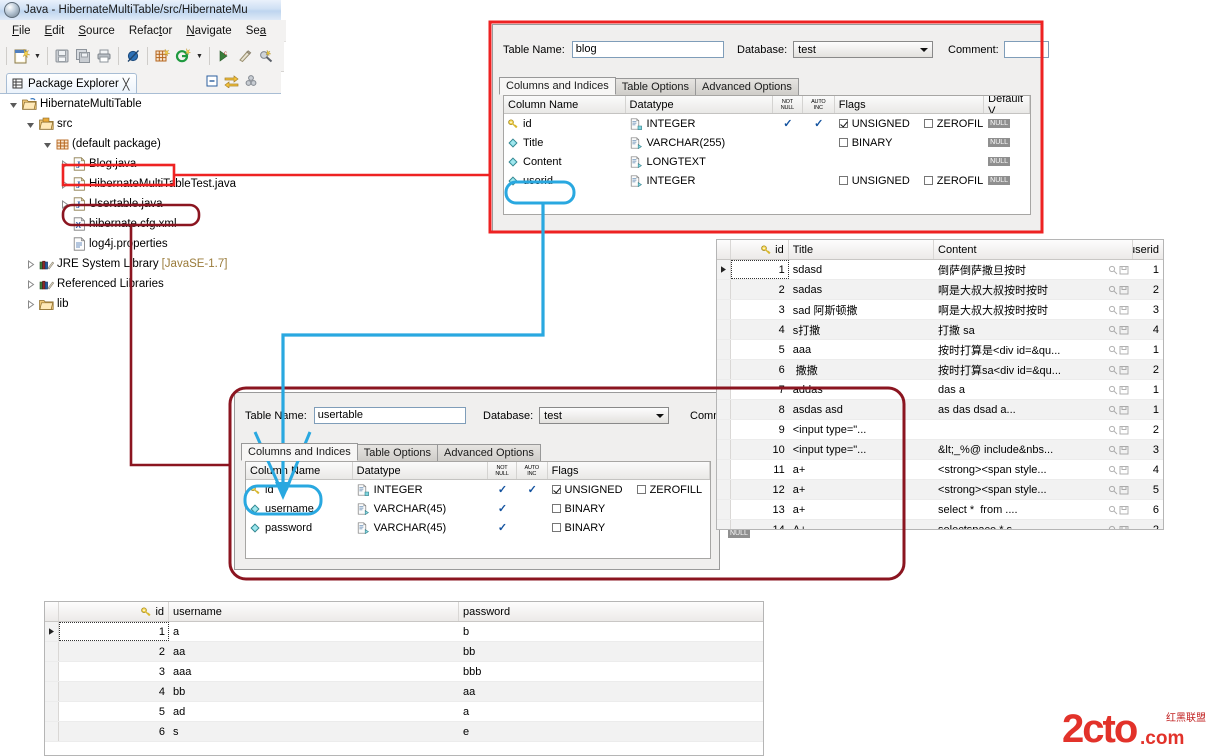 This screenshot has height=756, width=1217. Describe the element at coordinates (760, 249) in the screenshot. I see `blog-grid-header-id: id` at that location.